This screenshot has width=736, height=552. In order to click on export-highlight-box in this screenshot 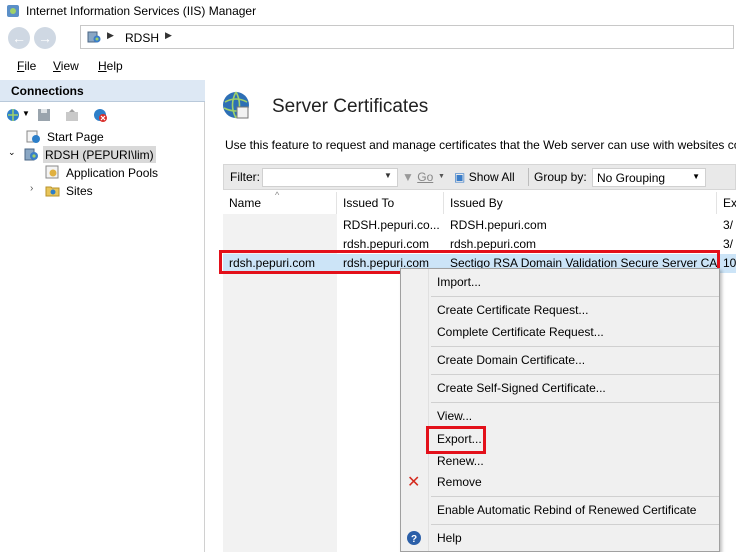, I will do `click(456, 440)`.